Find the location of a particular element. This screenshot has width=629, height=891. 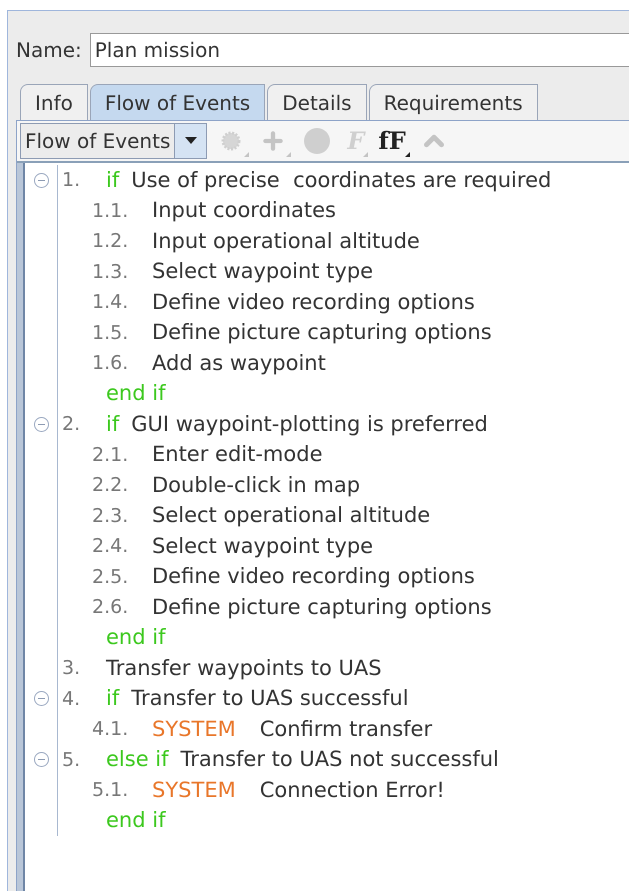

step-text: Double-click in map is located at coordinates (256, 485).